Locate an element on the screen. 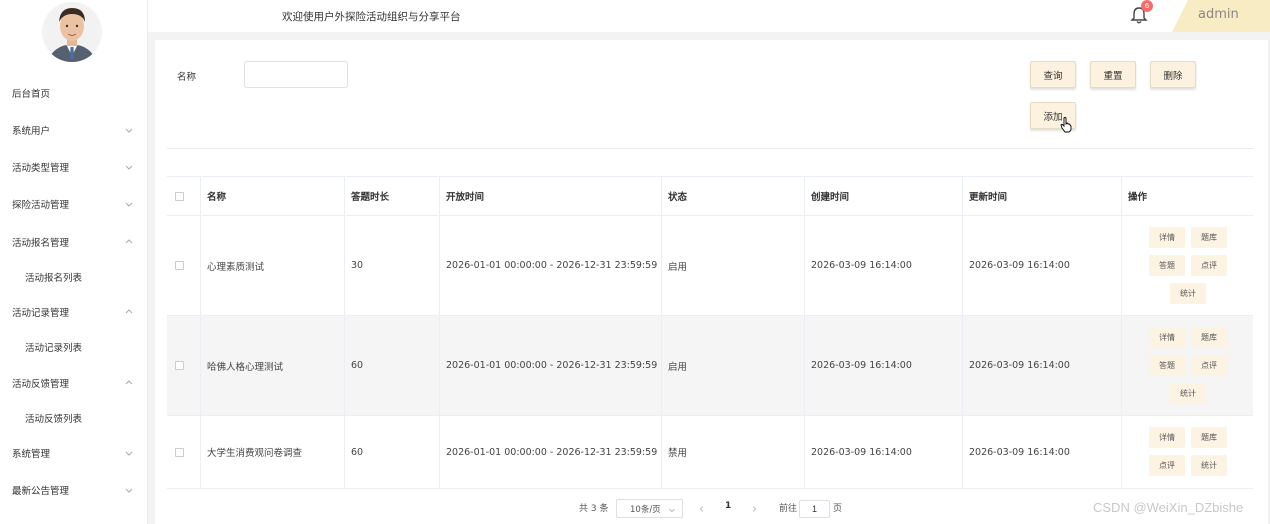  header-updated: 更新时间 is located at coordinates (1041, 196).